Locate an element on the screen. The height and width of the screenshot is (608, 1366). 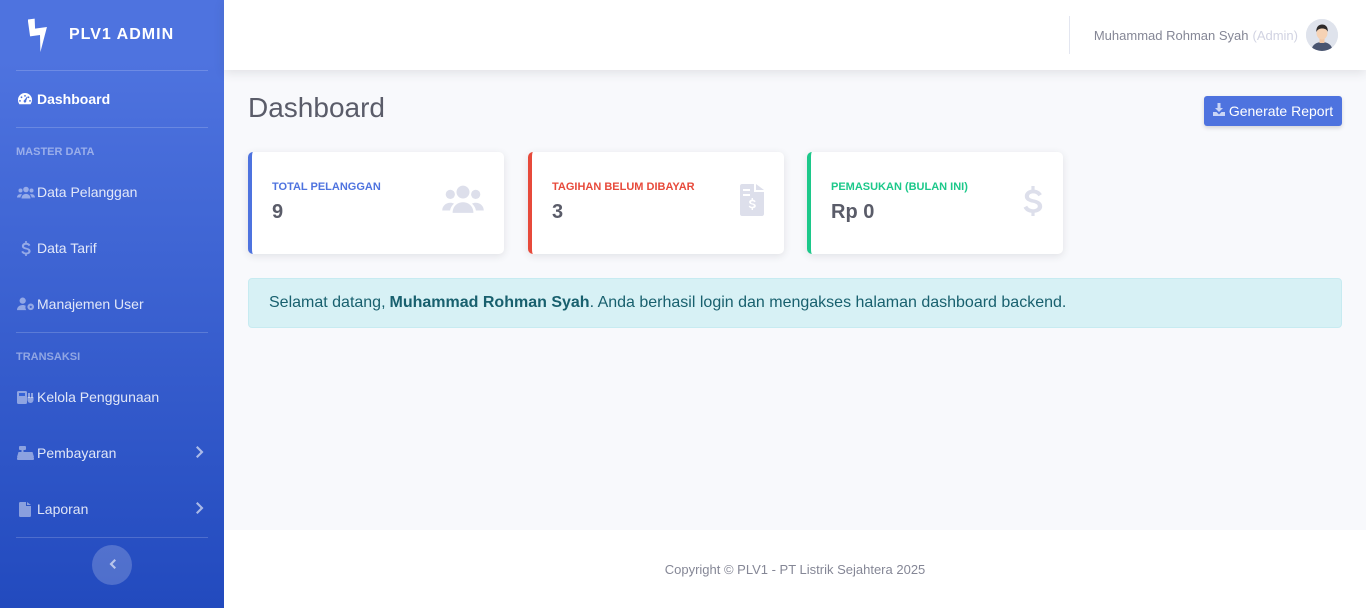
stat-card-label: PEMASUKAN (BULAN INI) is located at coordinates (899, 187).